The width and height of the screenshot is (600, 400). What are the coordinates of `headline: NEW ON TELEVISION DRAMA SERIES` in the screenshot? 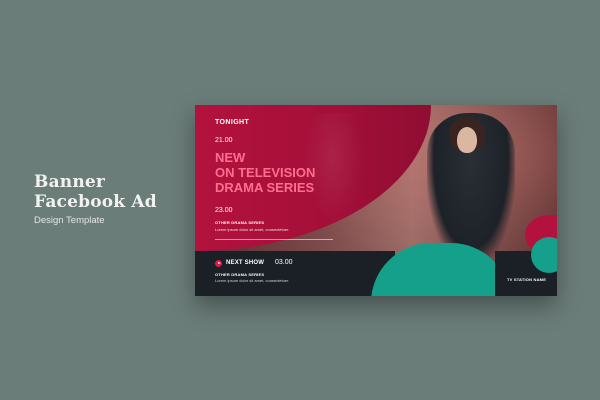 It's located at (265, 172).